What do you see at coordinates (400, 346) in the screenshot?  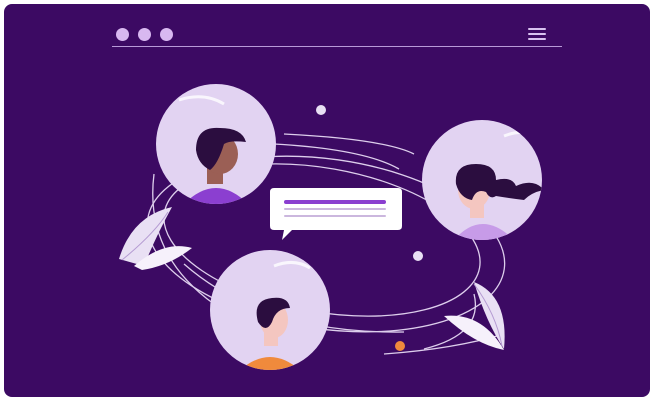 I see `decor-dot-orange` at bounding box center [400, 346].